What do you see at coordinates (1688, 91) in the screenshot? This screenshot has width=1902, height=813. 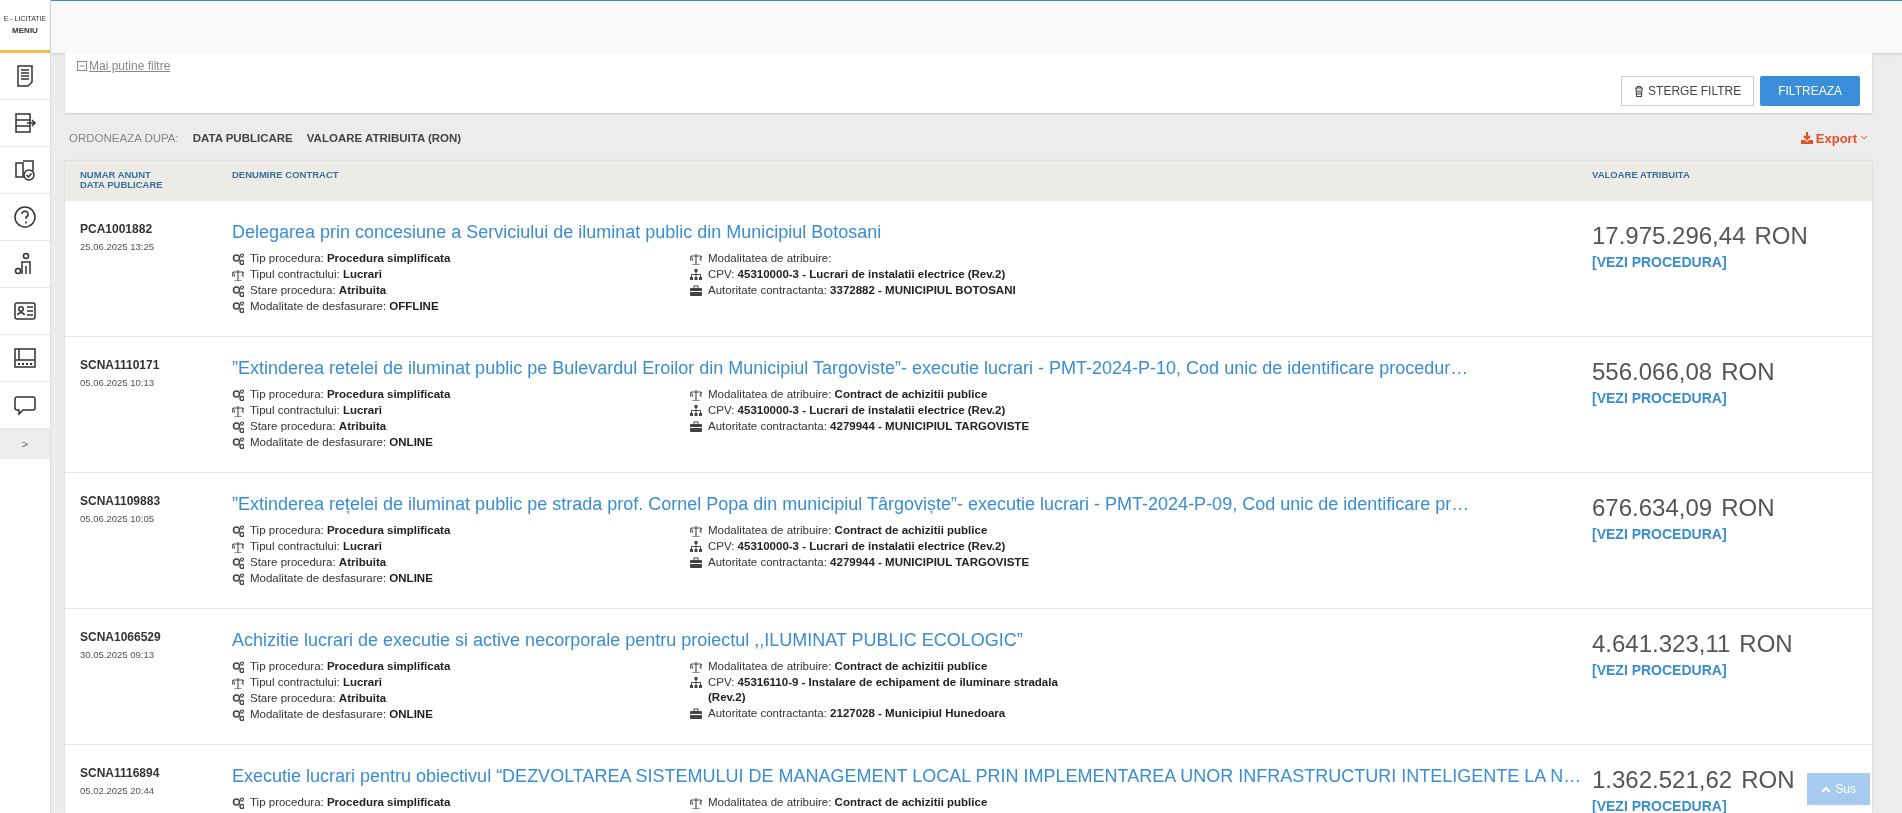 I see `clear-filters-button: STERGE FILTRE` at bounding box center [1688, 91].